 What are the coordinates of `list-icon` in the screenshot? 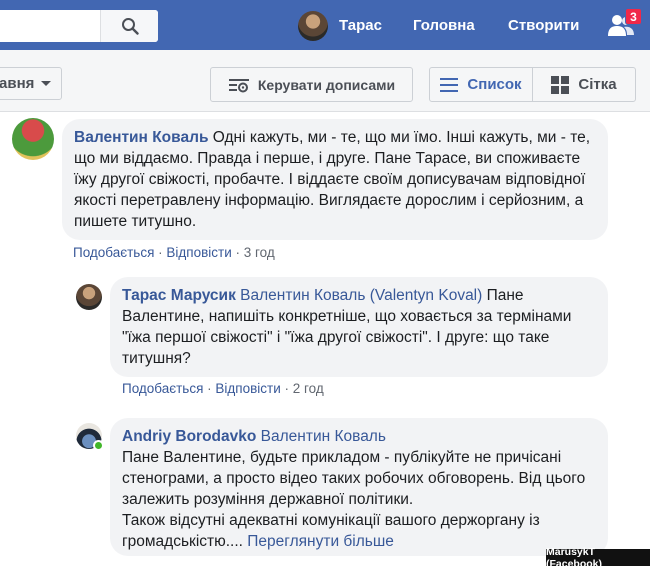 It's located at (449, 84).